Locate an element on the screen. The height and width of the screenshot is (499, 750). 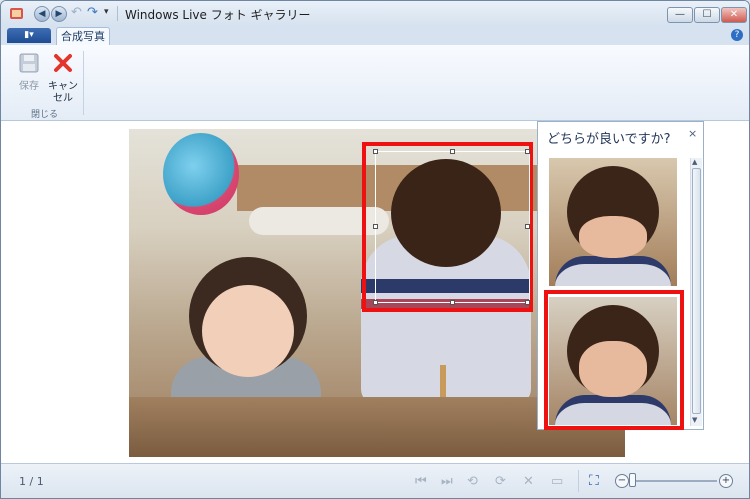
face-selection-highlight is located at coordinates (447, 227).